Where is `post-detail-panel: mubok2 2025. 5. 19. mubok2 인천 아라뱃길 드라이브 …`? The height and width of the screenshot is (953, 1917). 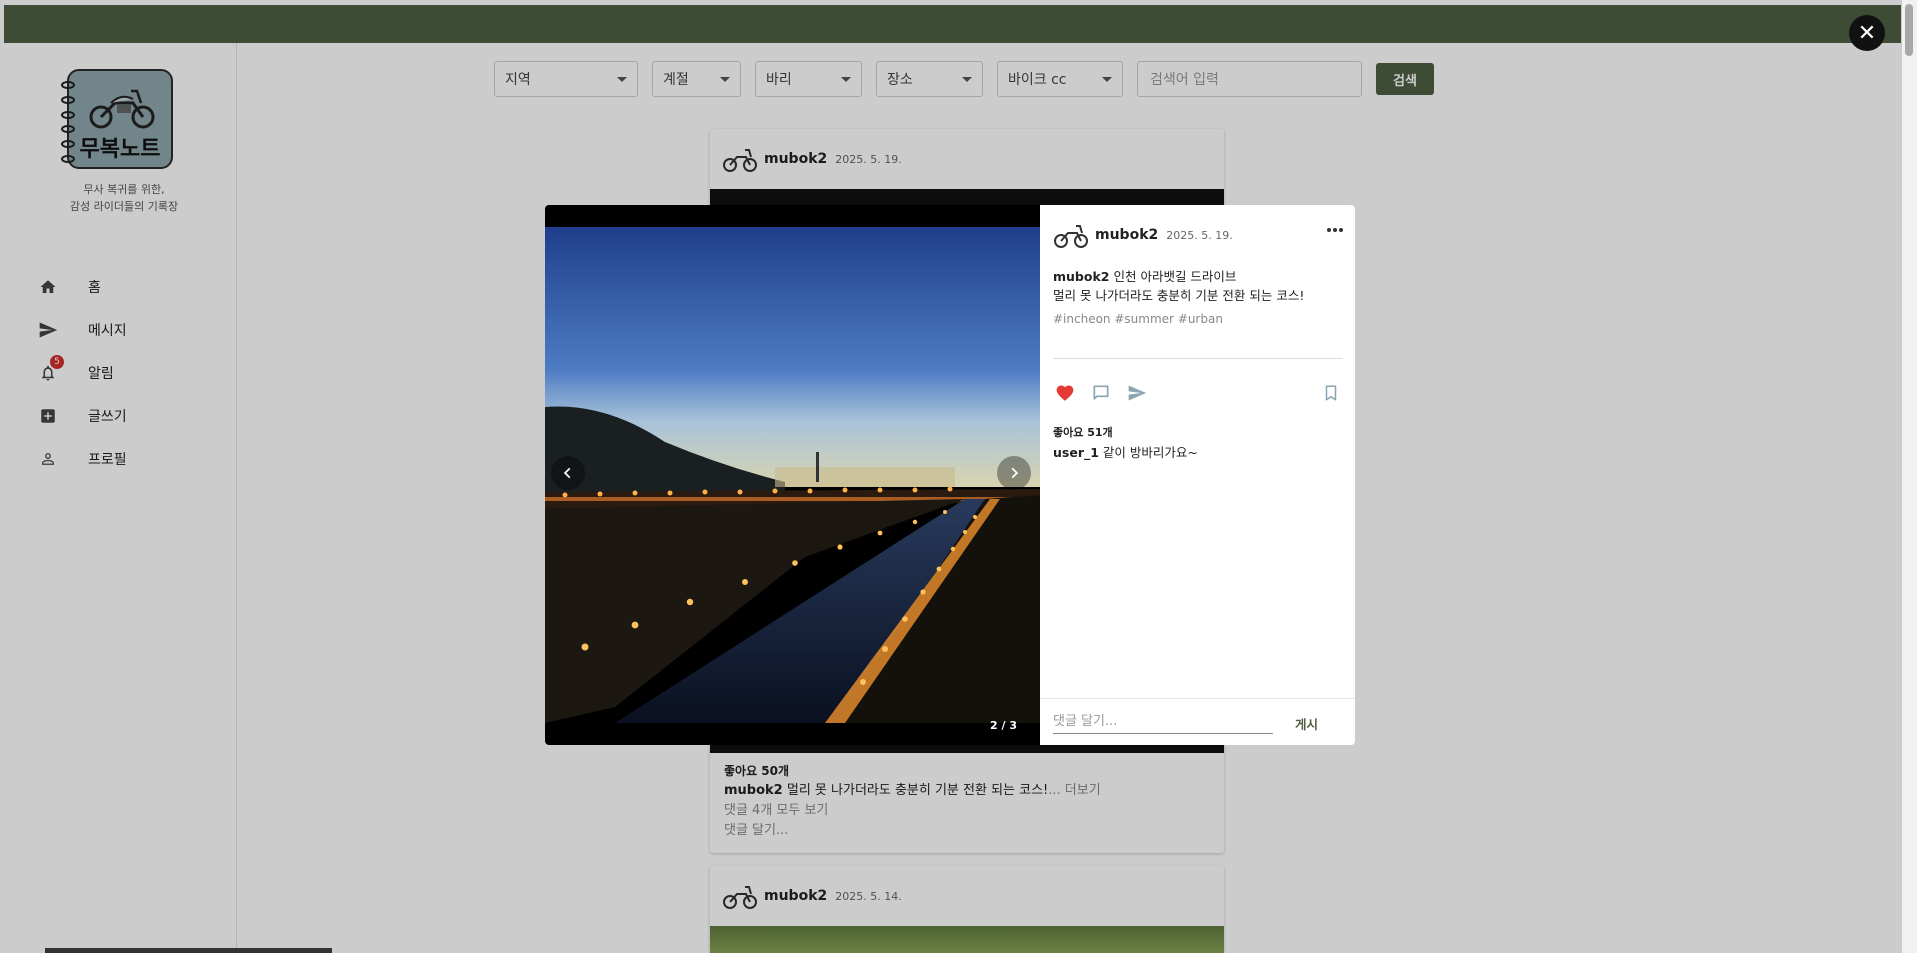 post-detail-panel: mubok2 2025. 5. 19. mubok2 인천 아라뱃길 드라이브 … is located at coordinates (1197, 475).